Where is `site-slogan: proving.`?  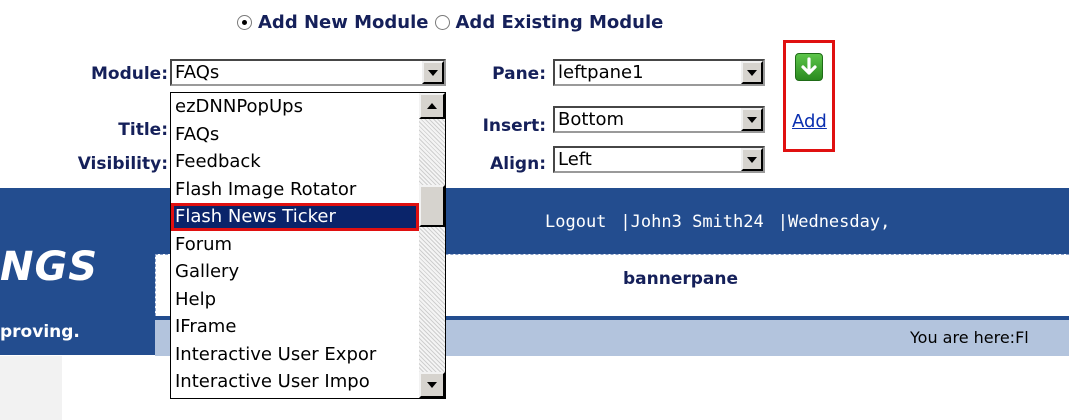
site-slogan: proving. is located at coordinates (40, 332).